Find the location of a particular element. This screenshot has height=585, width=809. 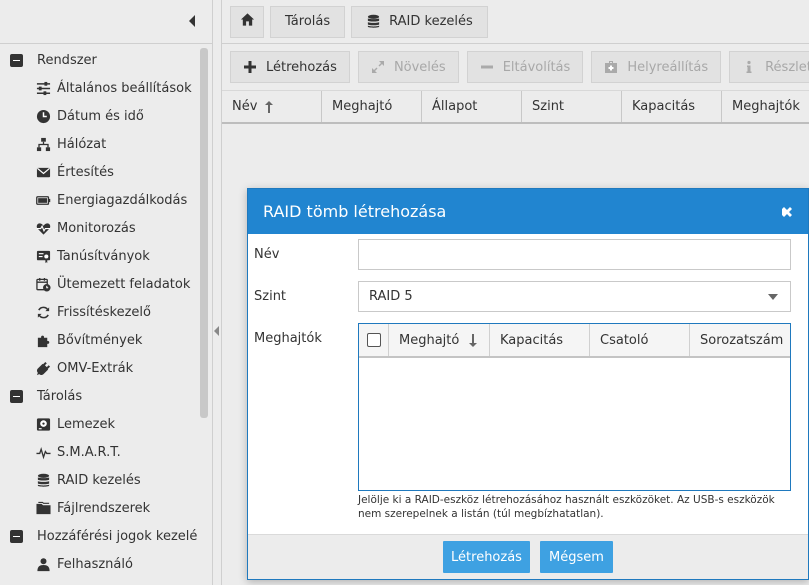

nav-item-label: Bővítmények is located at coordinates (100, 340).